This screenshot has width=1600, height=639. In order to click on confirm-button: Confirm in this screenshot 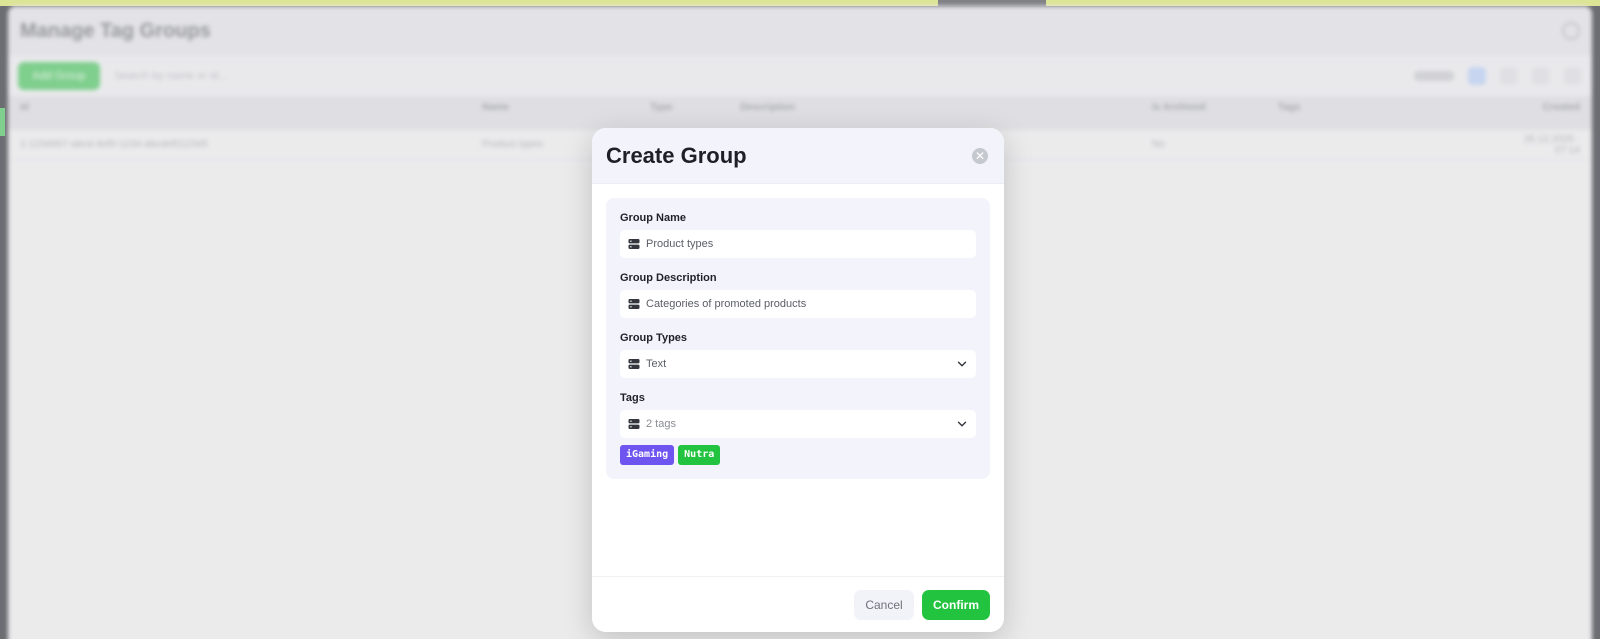, I will do `click(956, 604)`.